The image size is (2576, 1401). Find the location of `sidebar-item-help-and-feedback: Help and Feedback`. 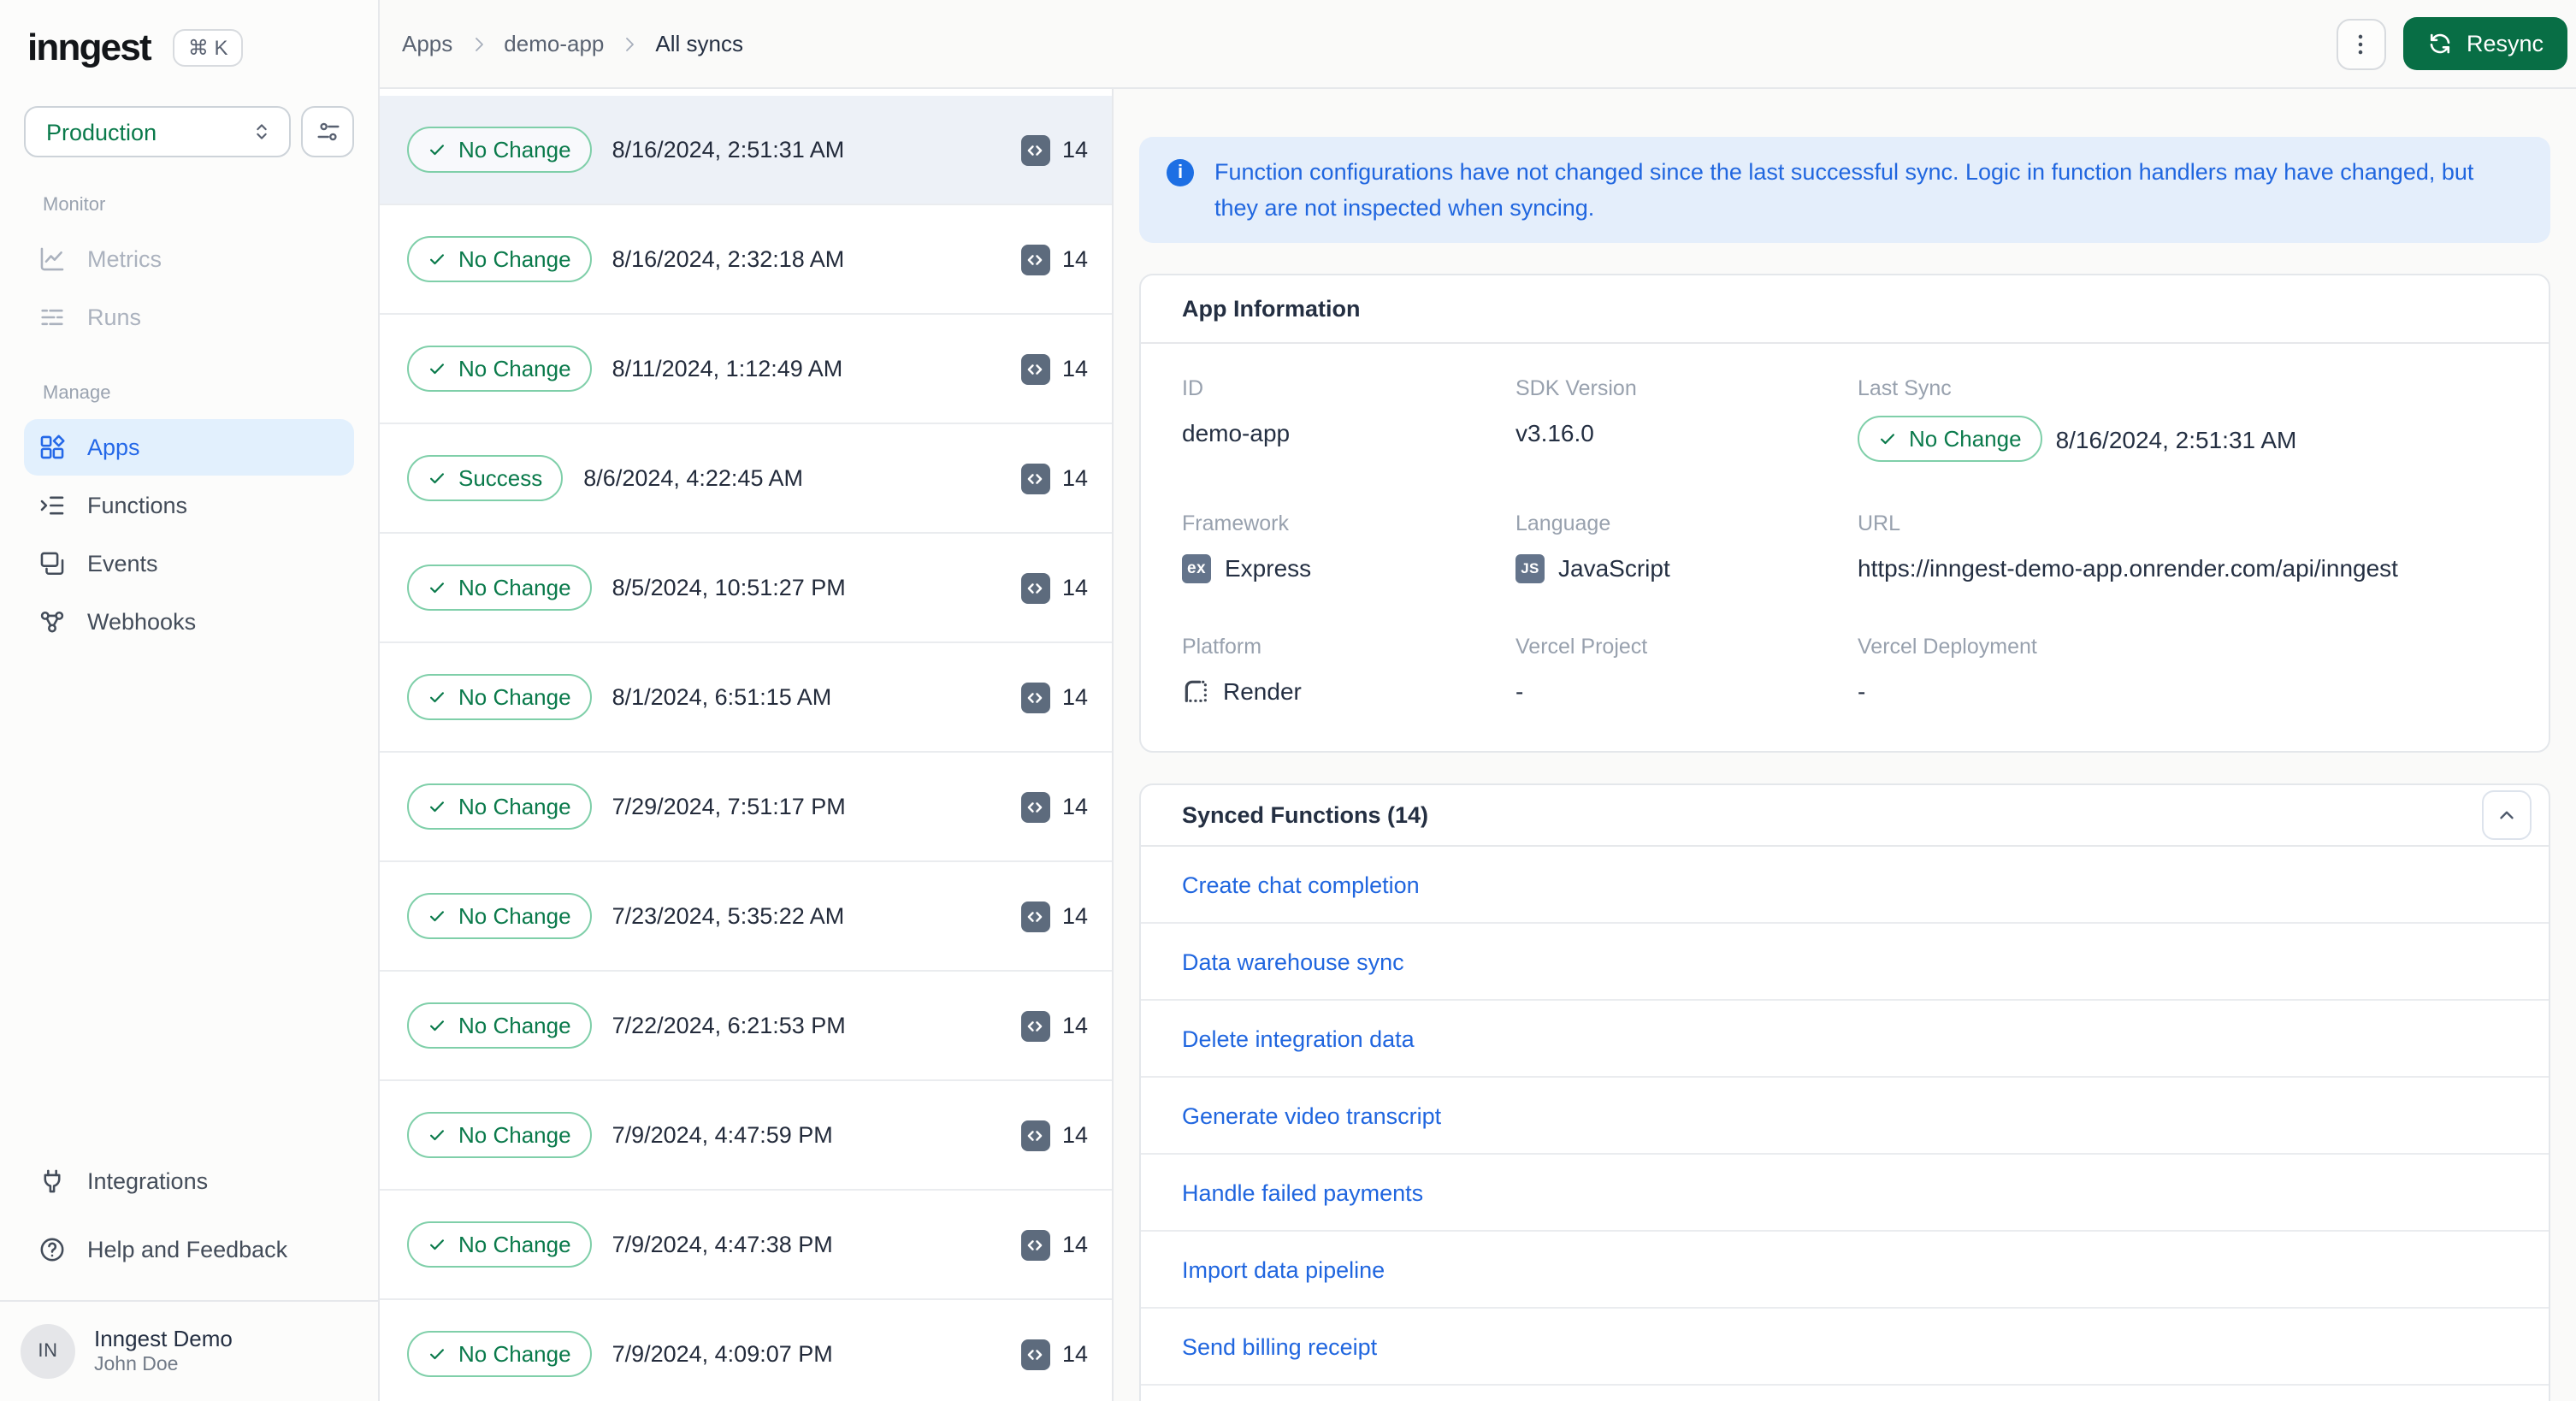

sidebar-item-help-and-feedback: Help and Feedback is located at coordinates (189, 1249).